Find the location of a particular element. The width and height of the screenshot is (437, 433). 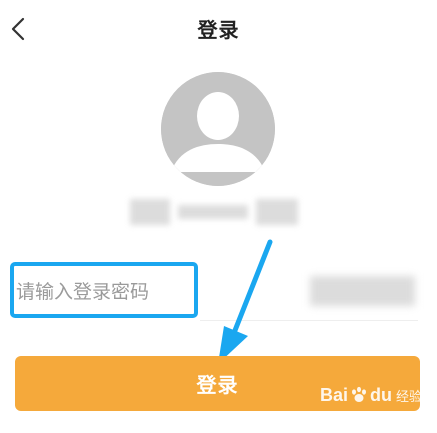

forgot-password-link-blurred is located at coordinates (362, 291).